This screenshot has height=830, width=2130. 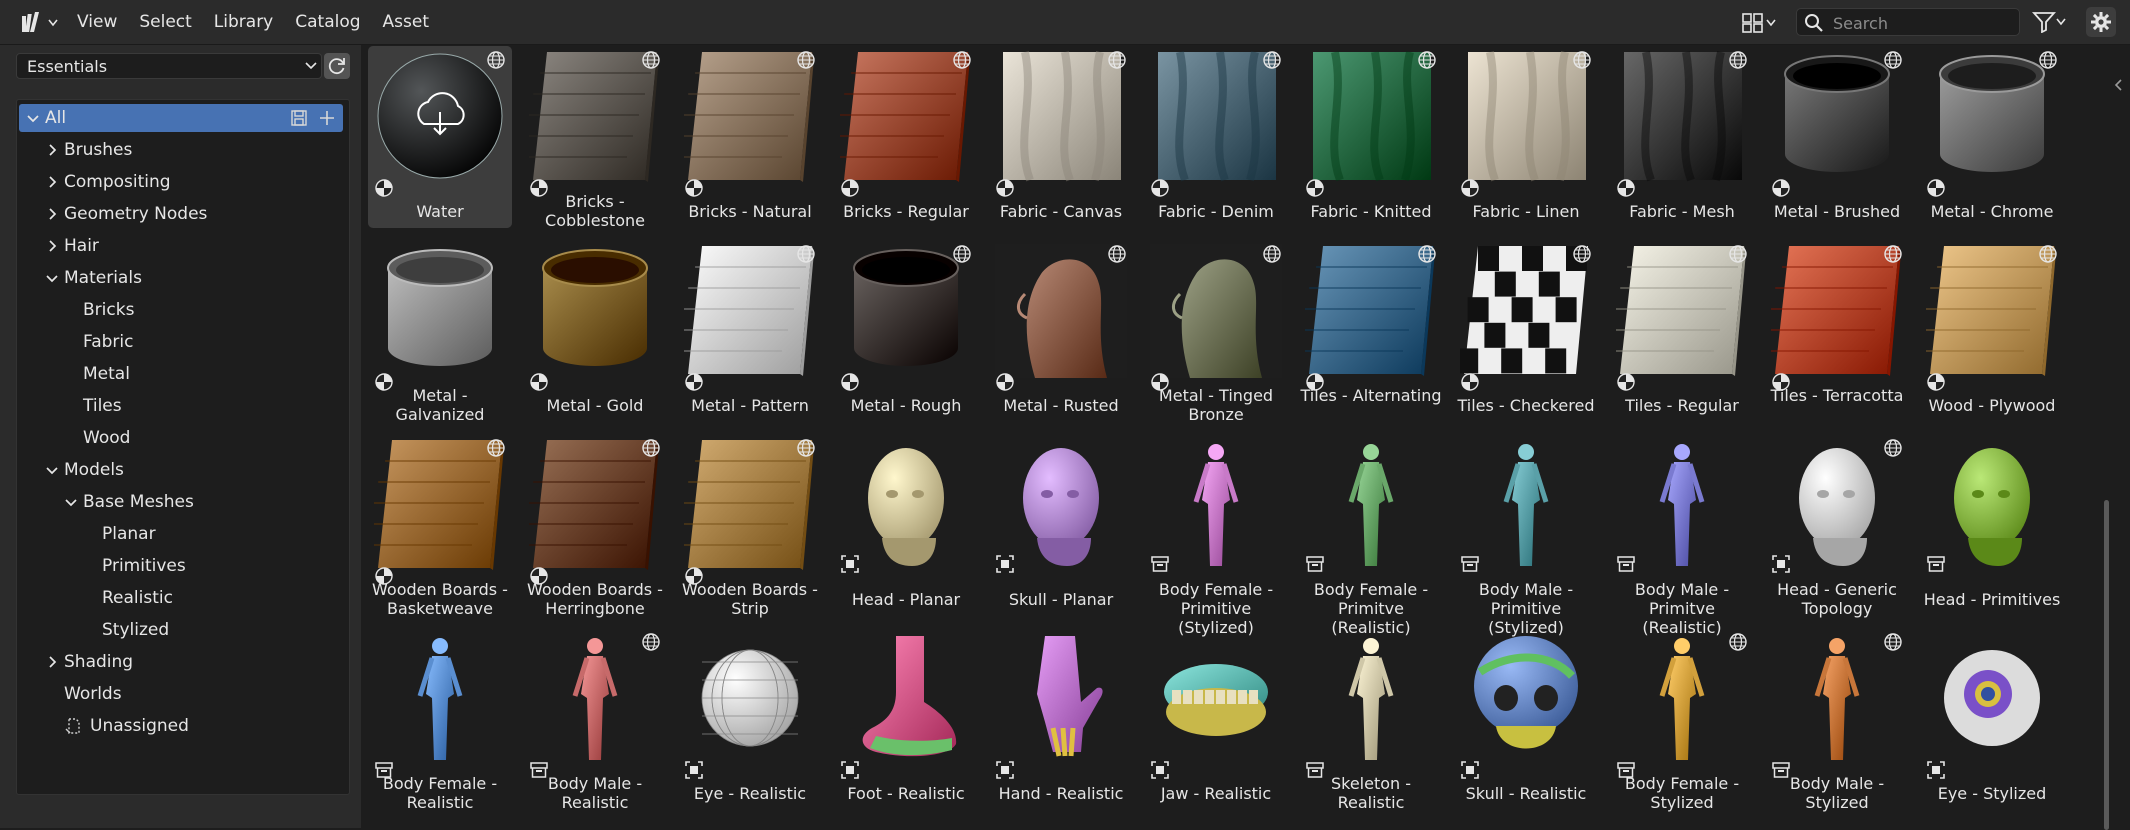 What do you see at coordinates (181, 662) in the screenshot?
I see `catalog-item-shading: Shading` at bounding box center [181, 662].